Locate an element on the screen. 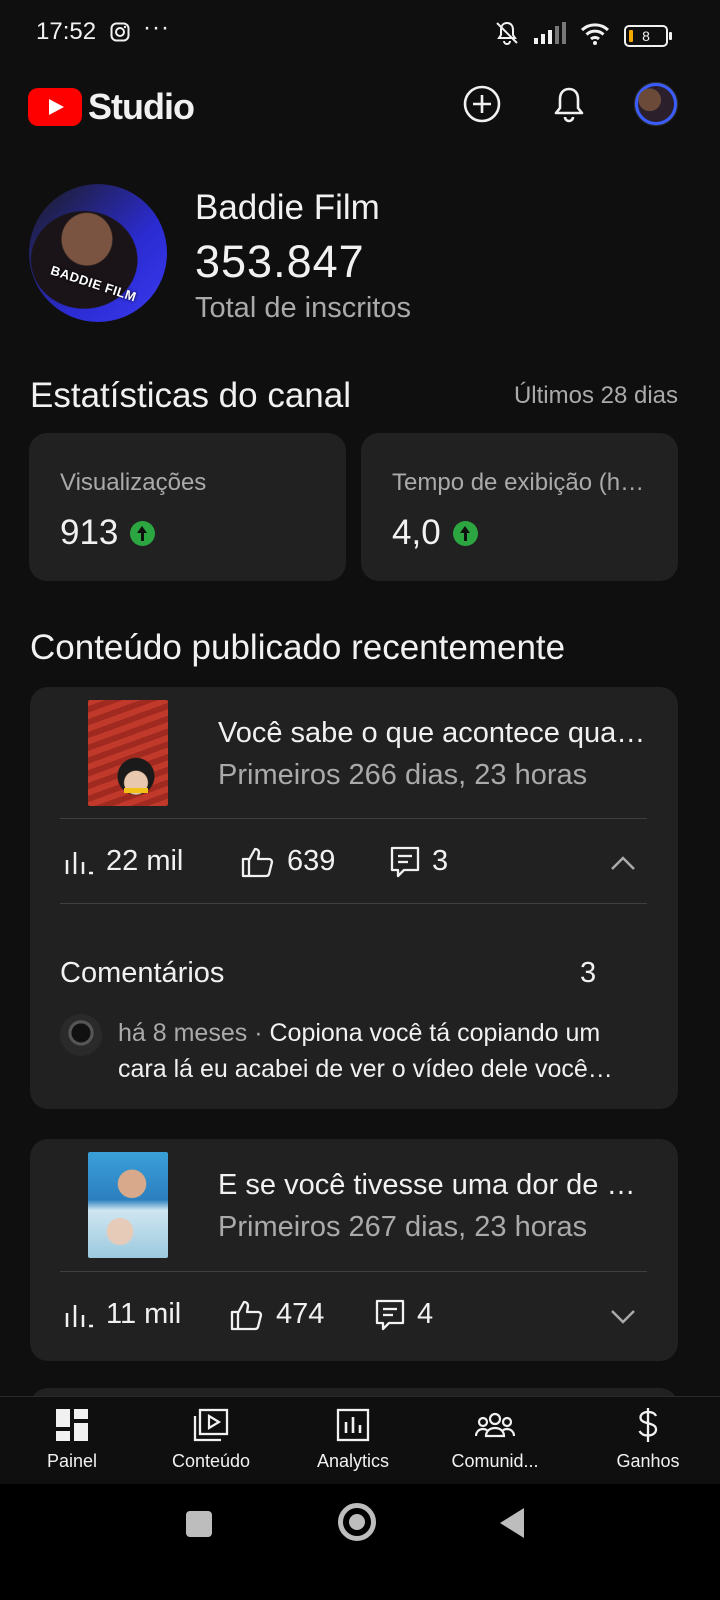  comments-value: 4 is located at coordinates (425, 1314).